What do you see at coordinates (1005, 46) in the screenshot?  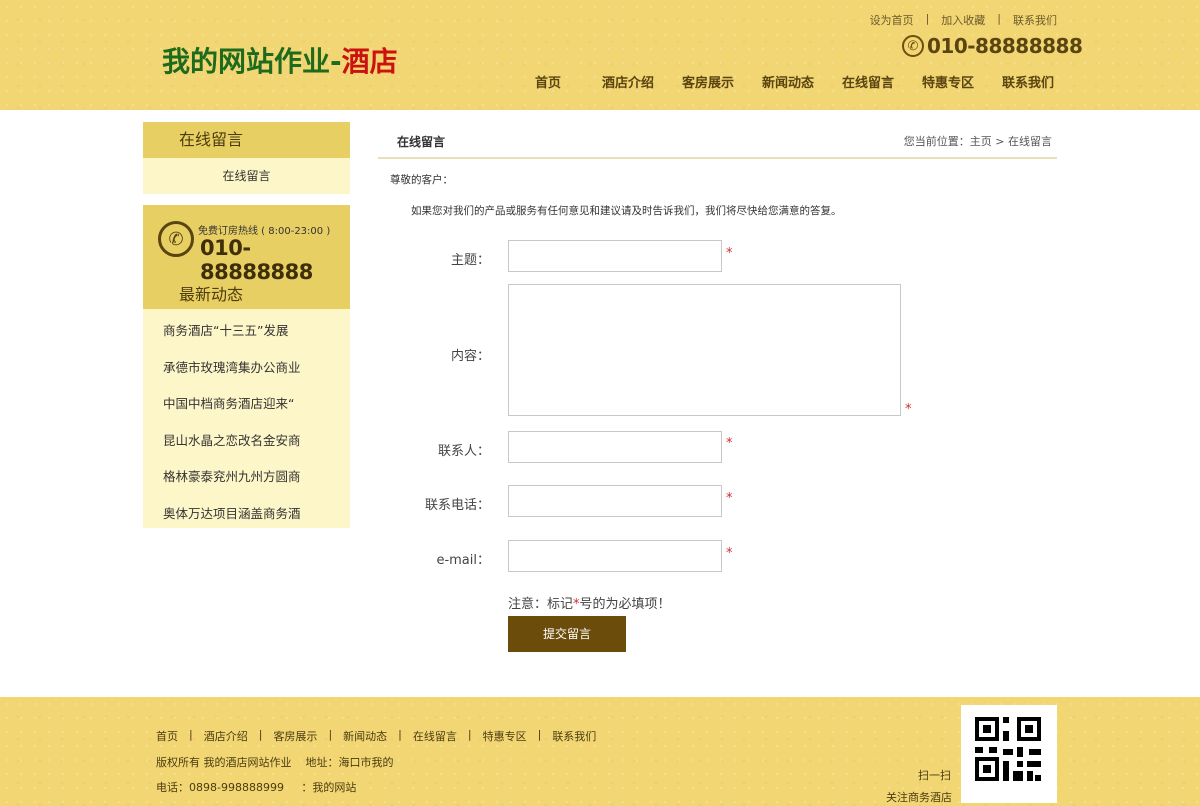 I see `header-phone-number: 010-88888888` at bounding box center [1005, 46].